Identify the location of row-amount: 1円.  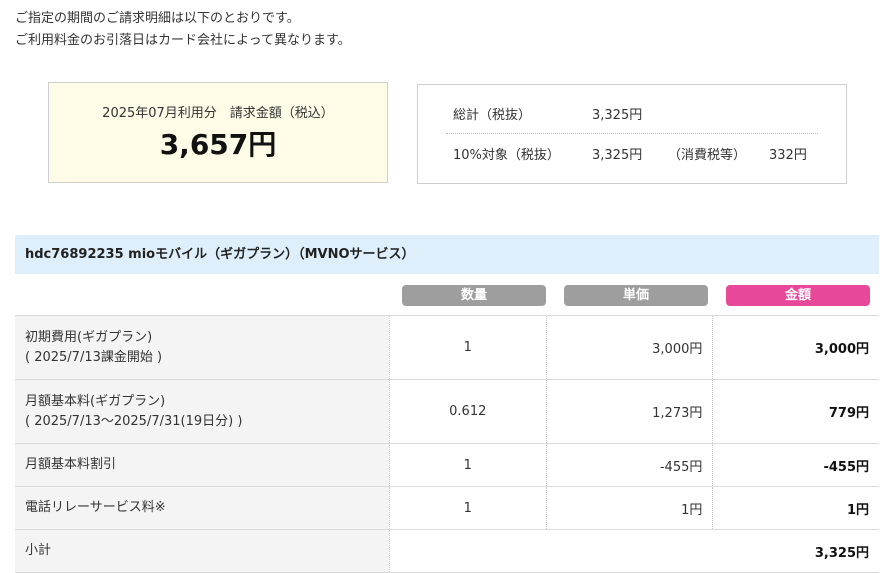
(795, 508).